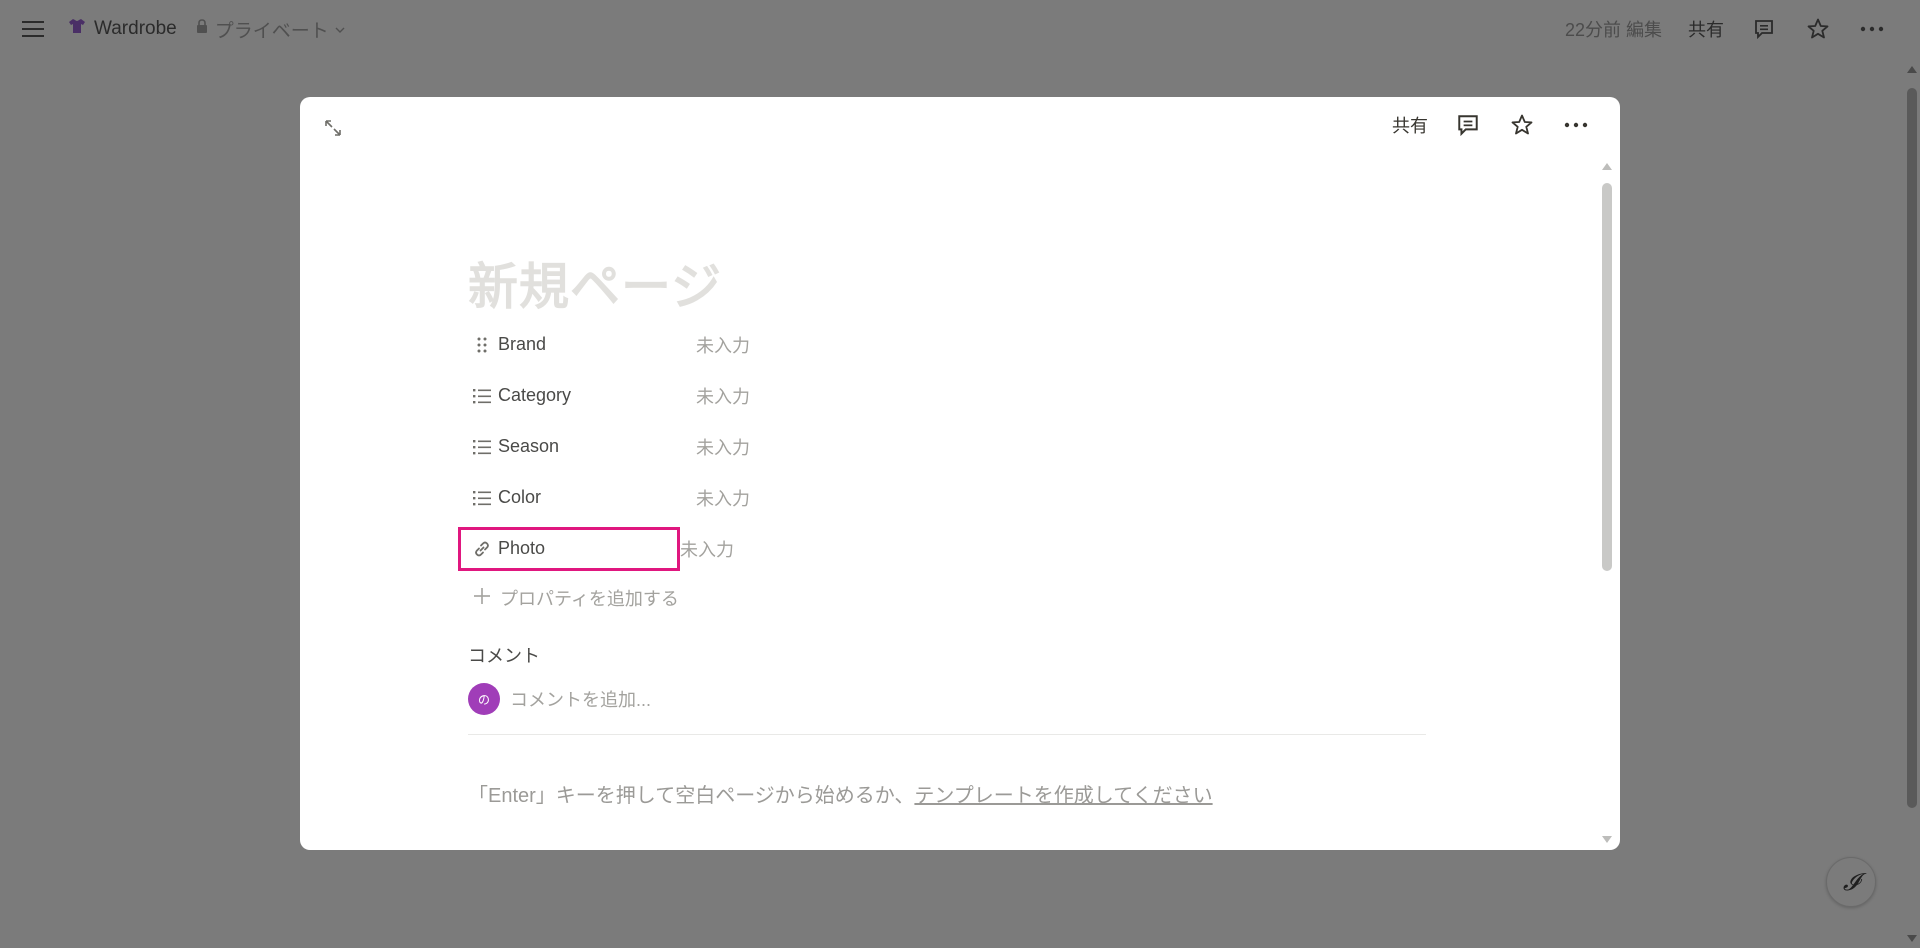  I want to click on top-bar: Wardrobe プライベート 22分前 編集 共有, so click(952, 29).